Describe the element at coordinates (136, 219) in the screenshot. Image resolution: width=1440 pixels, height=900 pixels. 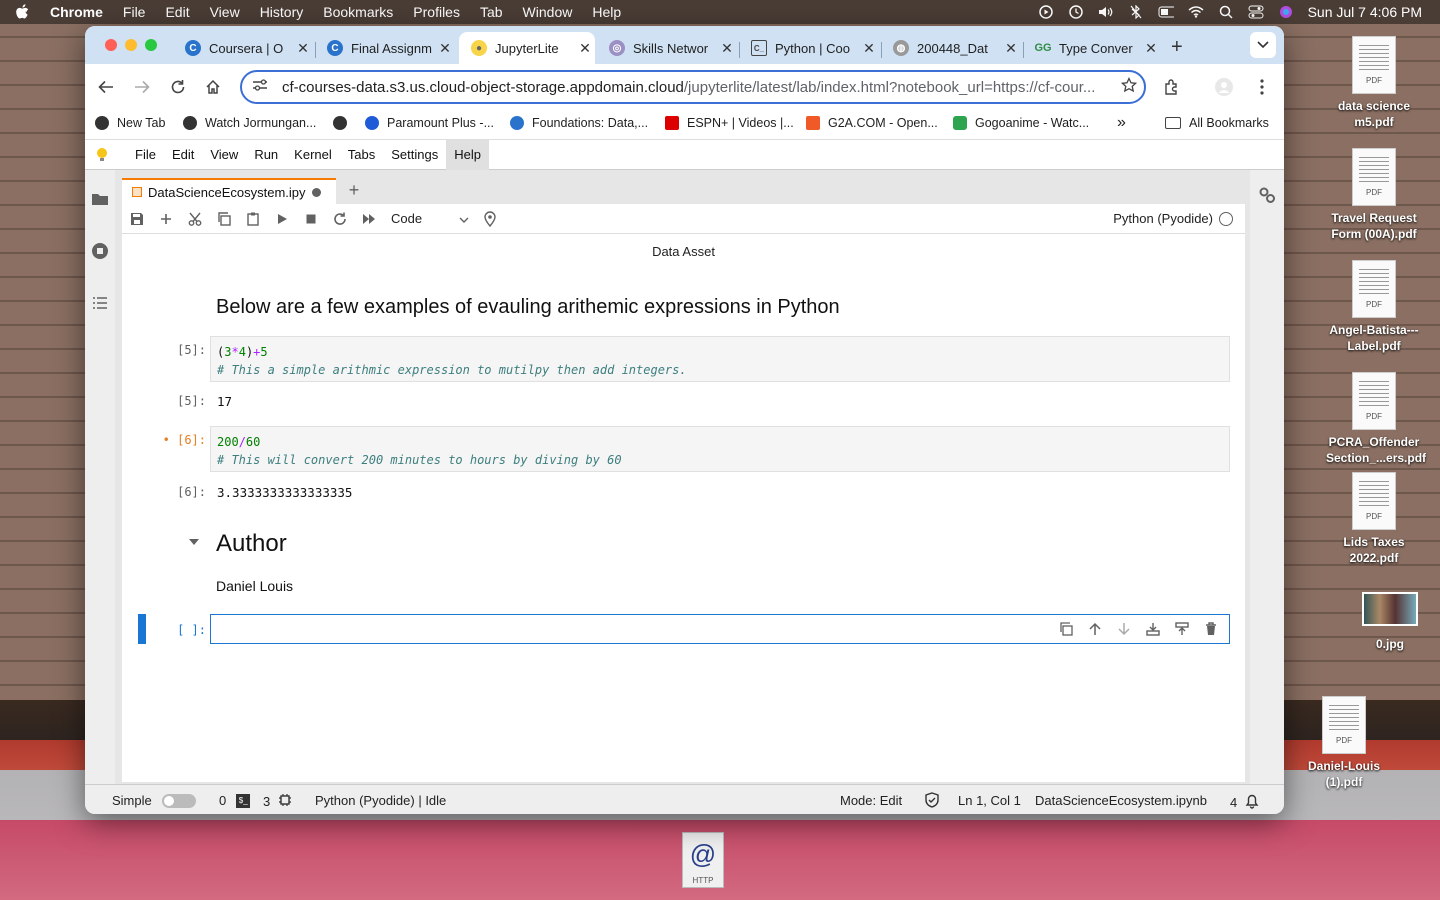
I see `save-icon` at that location.